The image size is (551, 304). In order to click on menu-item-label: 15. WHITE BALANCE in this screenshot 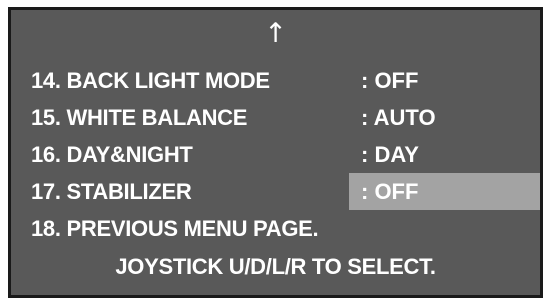, I will do `click(139, 117)`.